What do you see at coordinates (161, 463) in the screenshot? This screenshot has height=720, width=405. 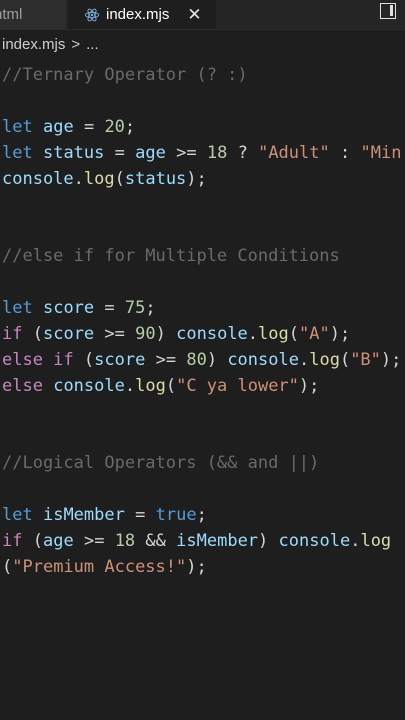 I see `code-comment: //Logical Operators (&& and ||)` at bounding box center [161, 463].